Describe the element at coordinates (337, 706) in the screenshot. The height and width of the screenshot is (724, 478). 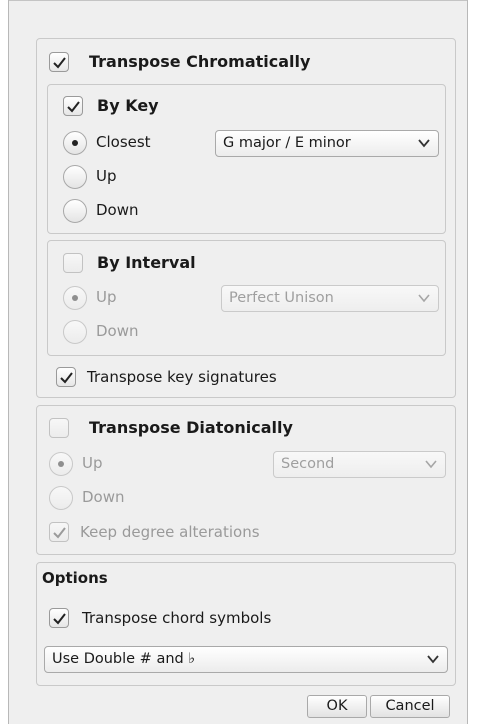
I see `ok-button: OK` at that location.